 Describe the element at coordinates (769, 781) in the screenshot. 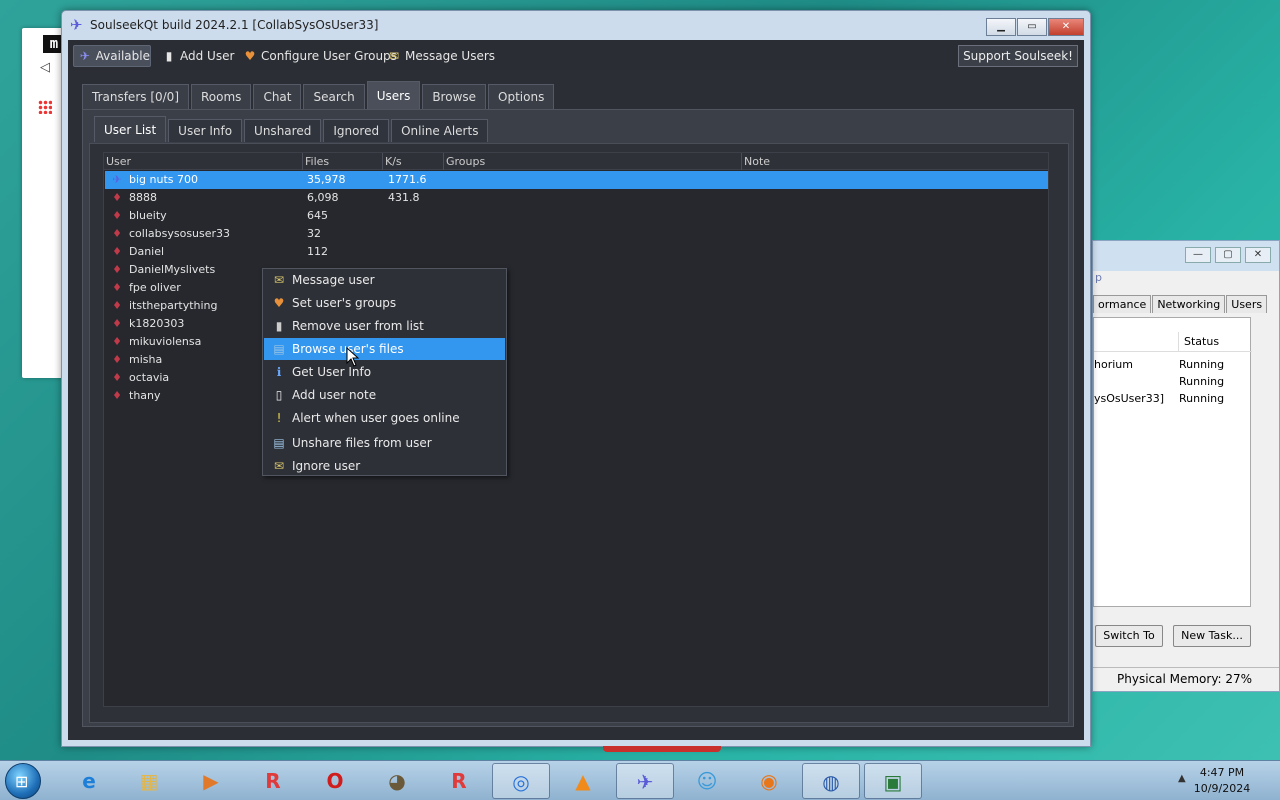

I see `firefox-icon: ◉` at that location.